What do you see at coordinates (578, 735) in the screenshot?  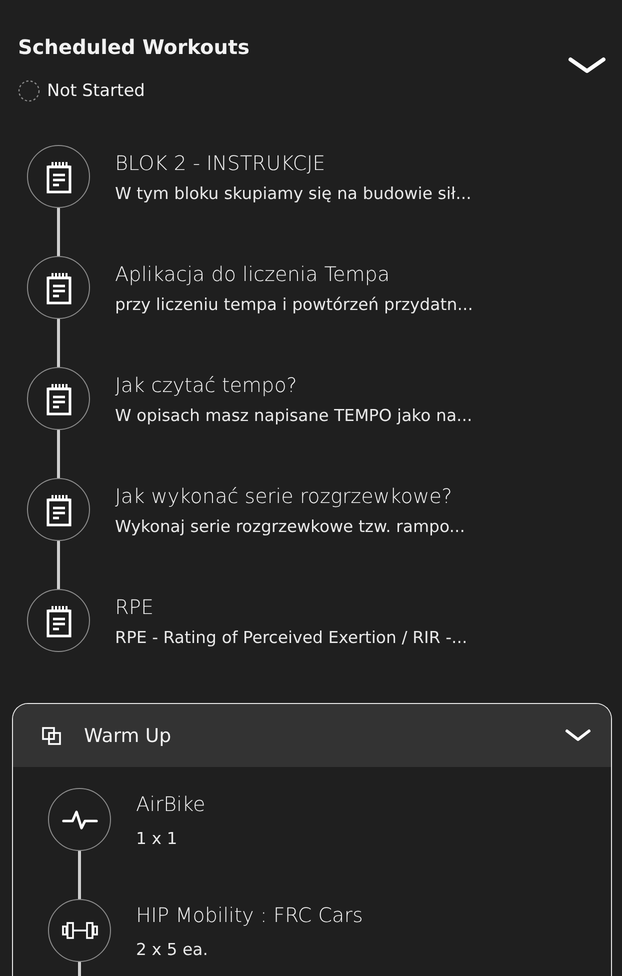 I see `expand-button` at bounding box center [578, 735].